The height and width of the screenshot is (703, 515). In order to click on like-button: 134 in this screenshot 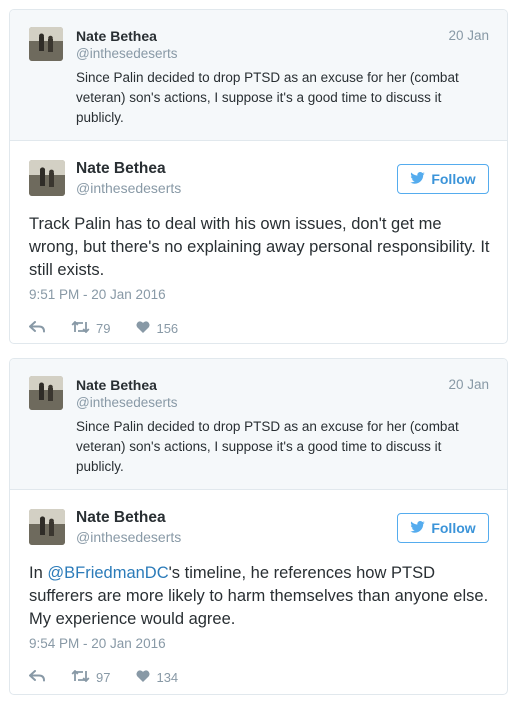, I will do `click(157, 677)`.